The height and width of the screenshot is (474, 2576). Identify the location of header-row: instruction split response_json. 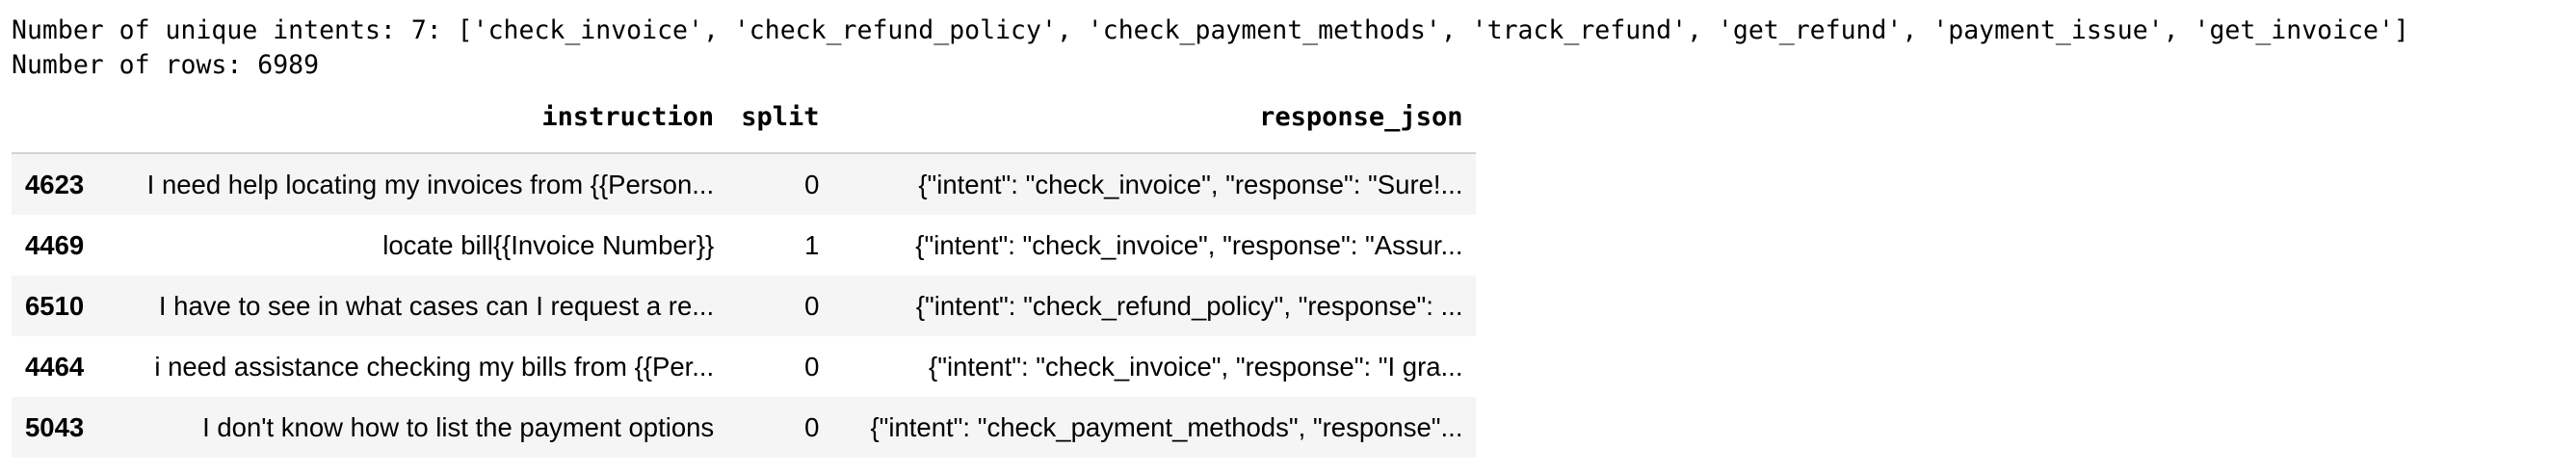
(745, 128).